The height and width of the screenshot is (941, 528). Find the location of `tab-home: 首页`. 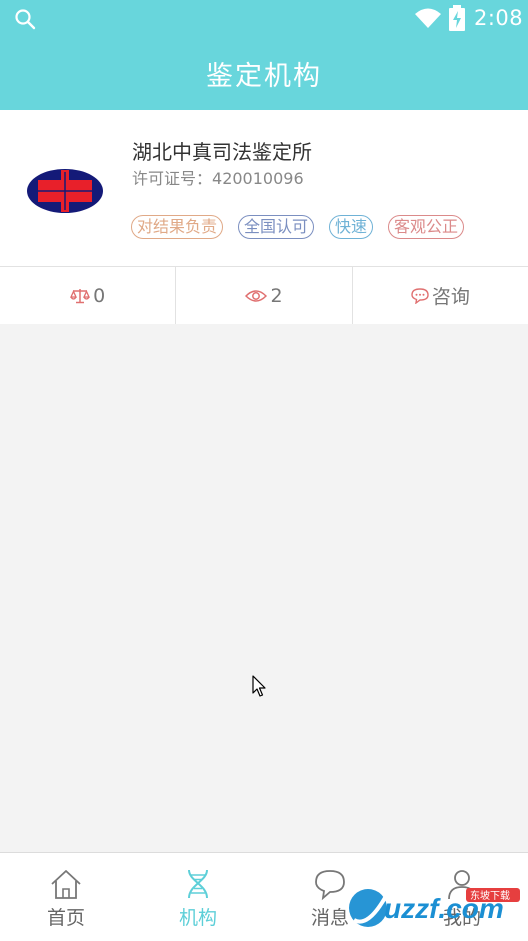

tab-home: 首页 is located at coordinates (66, 897).